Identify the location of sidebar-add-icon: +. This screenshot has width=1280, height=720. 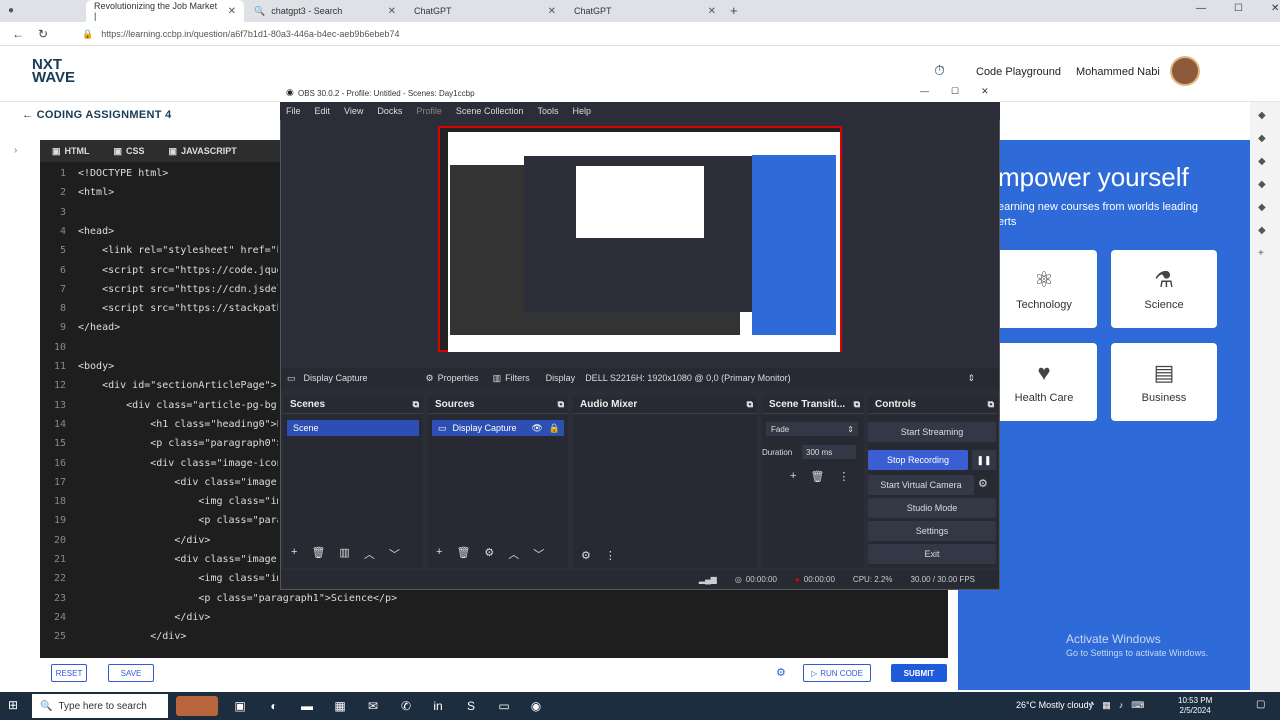
(1262, 253).